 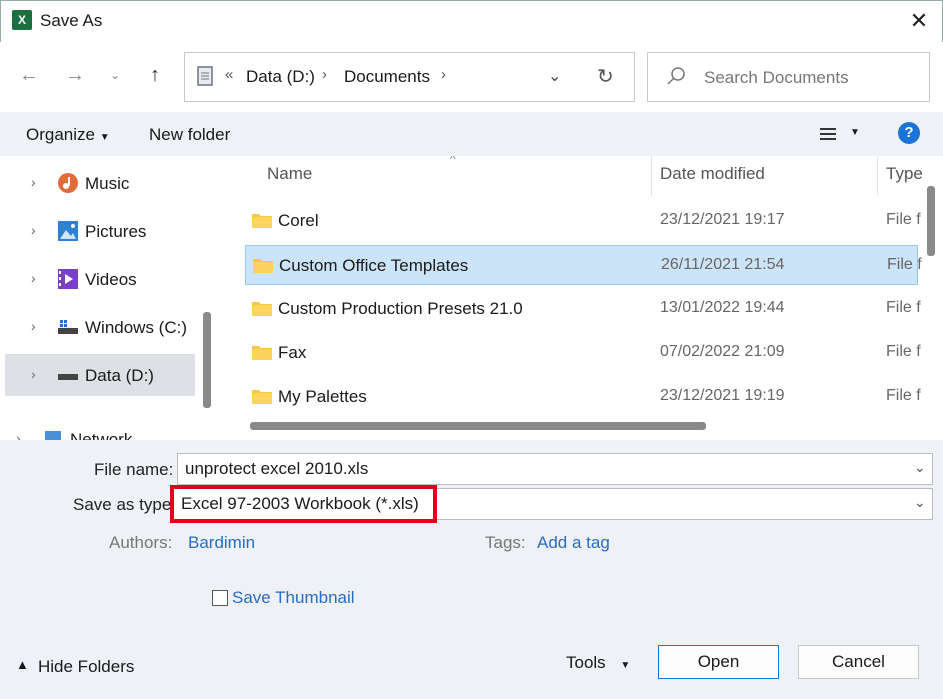 I want to click on open-button: Open, so click(x=718, y=662).